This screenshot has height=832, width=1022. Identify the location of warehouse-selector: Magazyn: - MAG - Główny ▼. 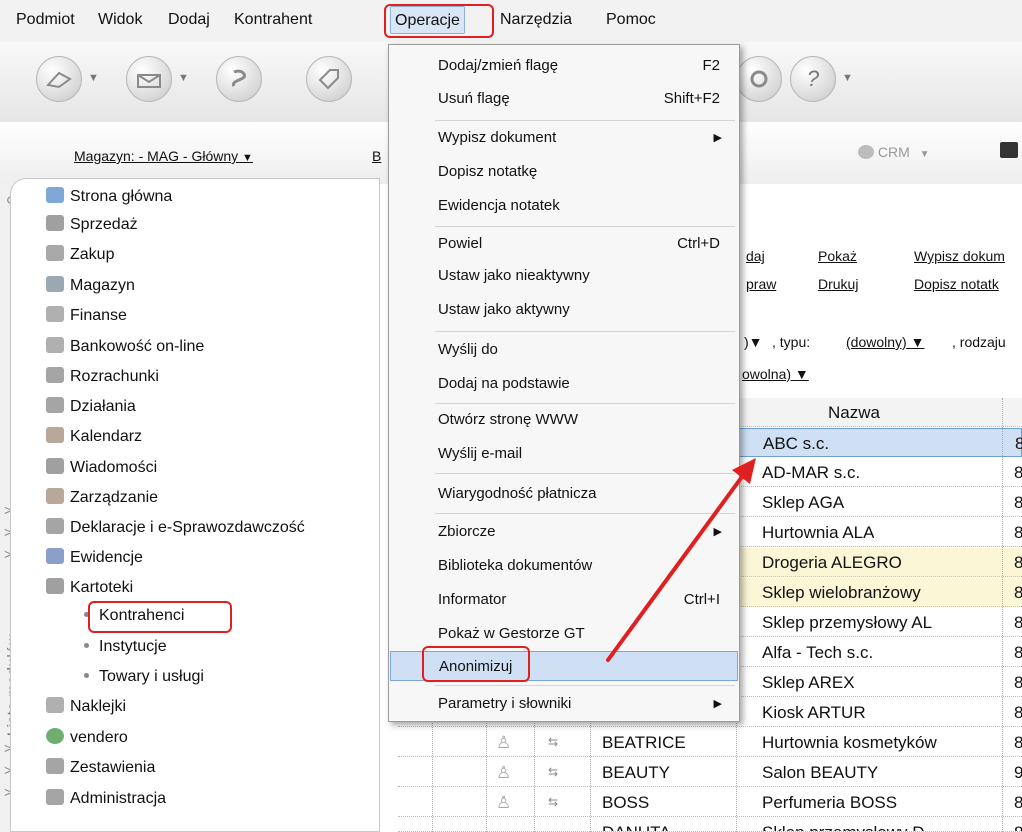
(163, 156).